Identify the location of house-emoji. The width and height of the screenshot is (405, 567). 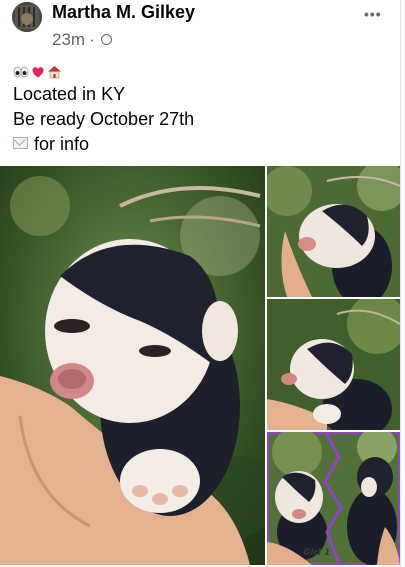
(54, 72).